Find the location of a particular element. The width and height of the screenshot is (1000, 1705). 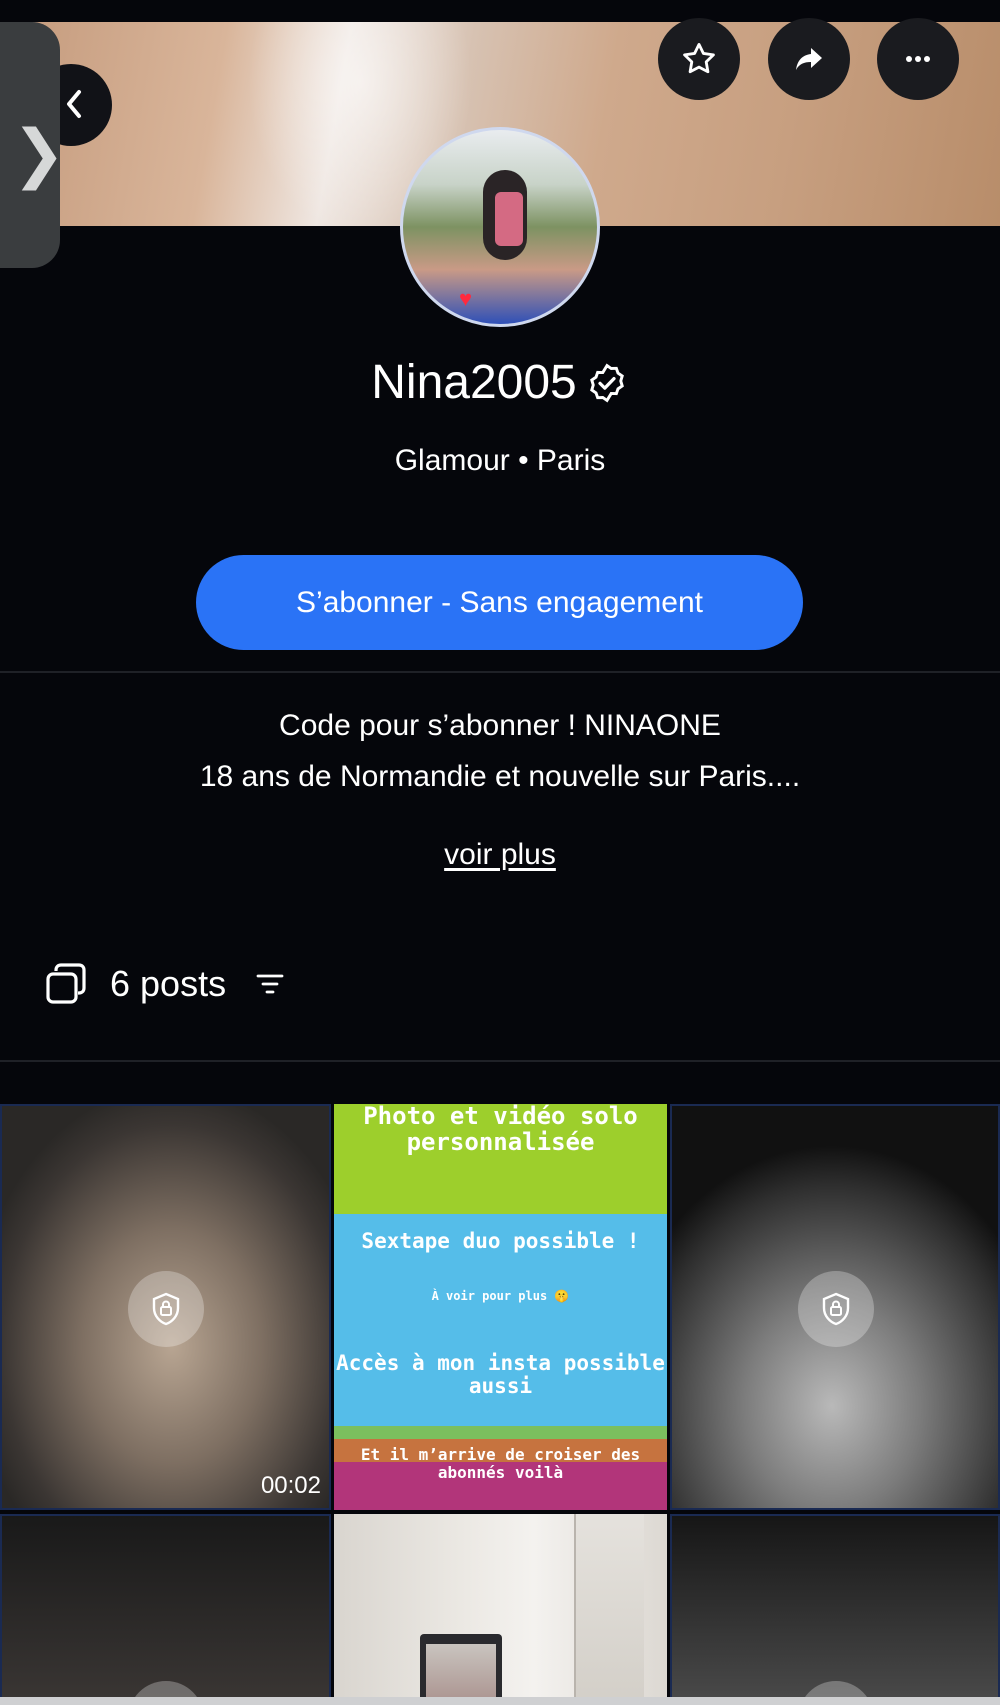

post-tile-photo is located at coordinates (500, 1609).